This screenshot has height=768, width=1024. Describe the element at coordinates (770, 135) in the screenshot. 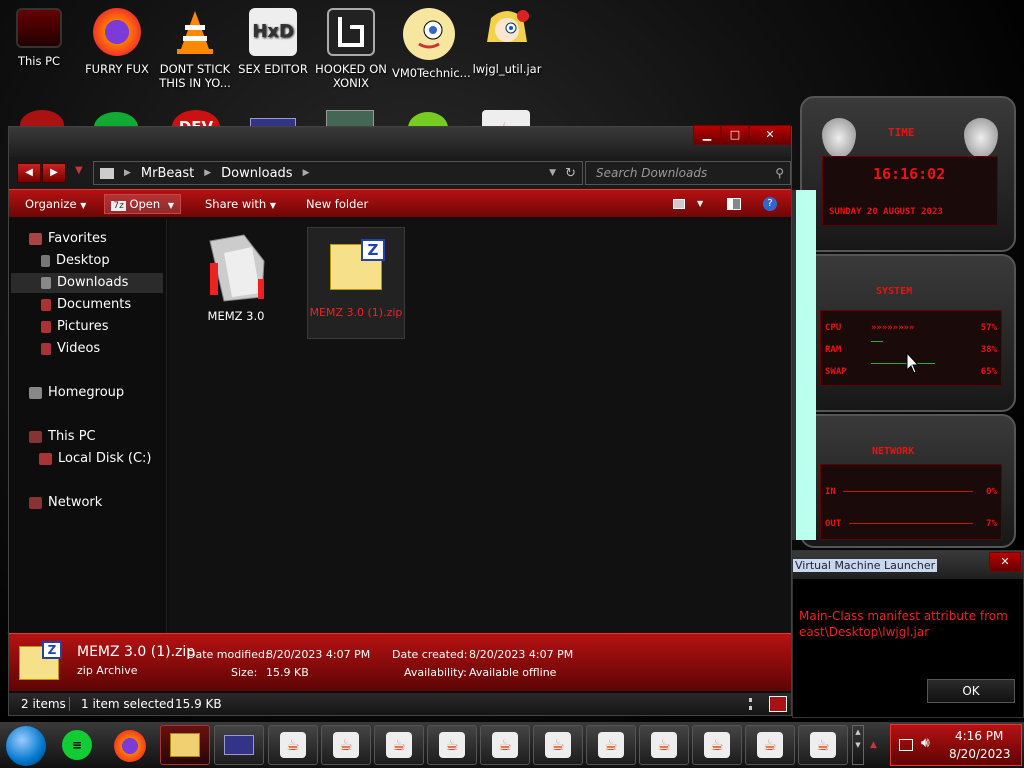

I see `close-button: ✕` at that location.